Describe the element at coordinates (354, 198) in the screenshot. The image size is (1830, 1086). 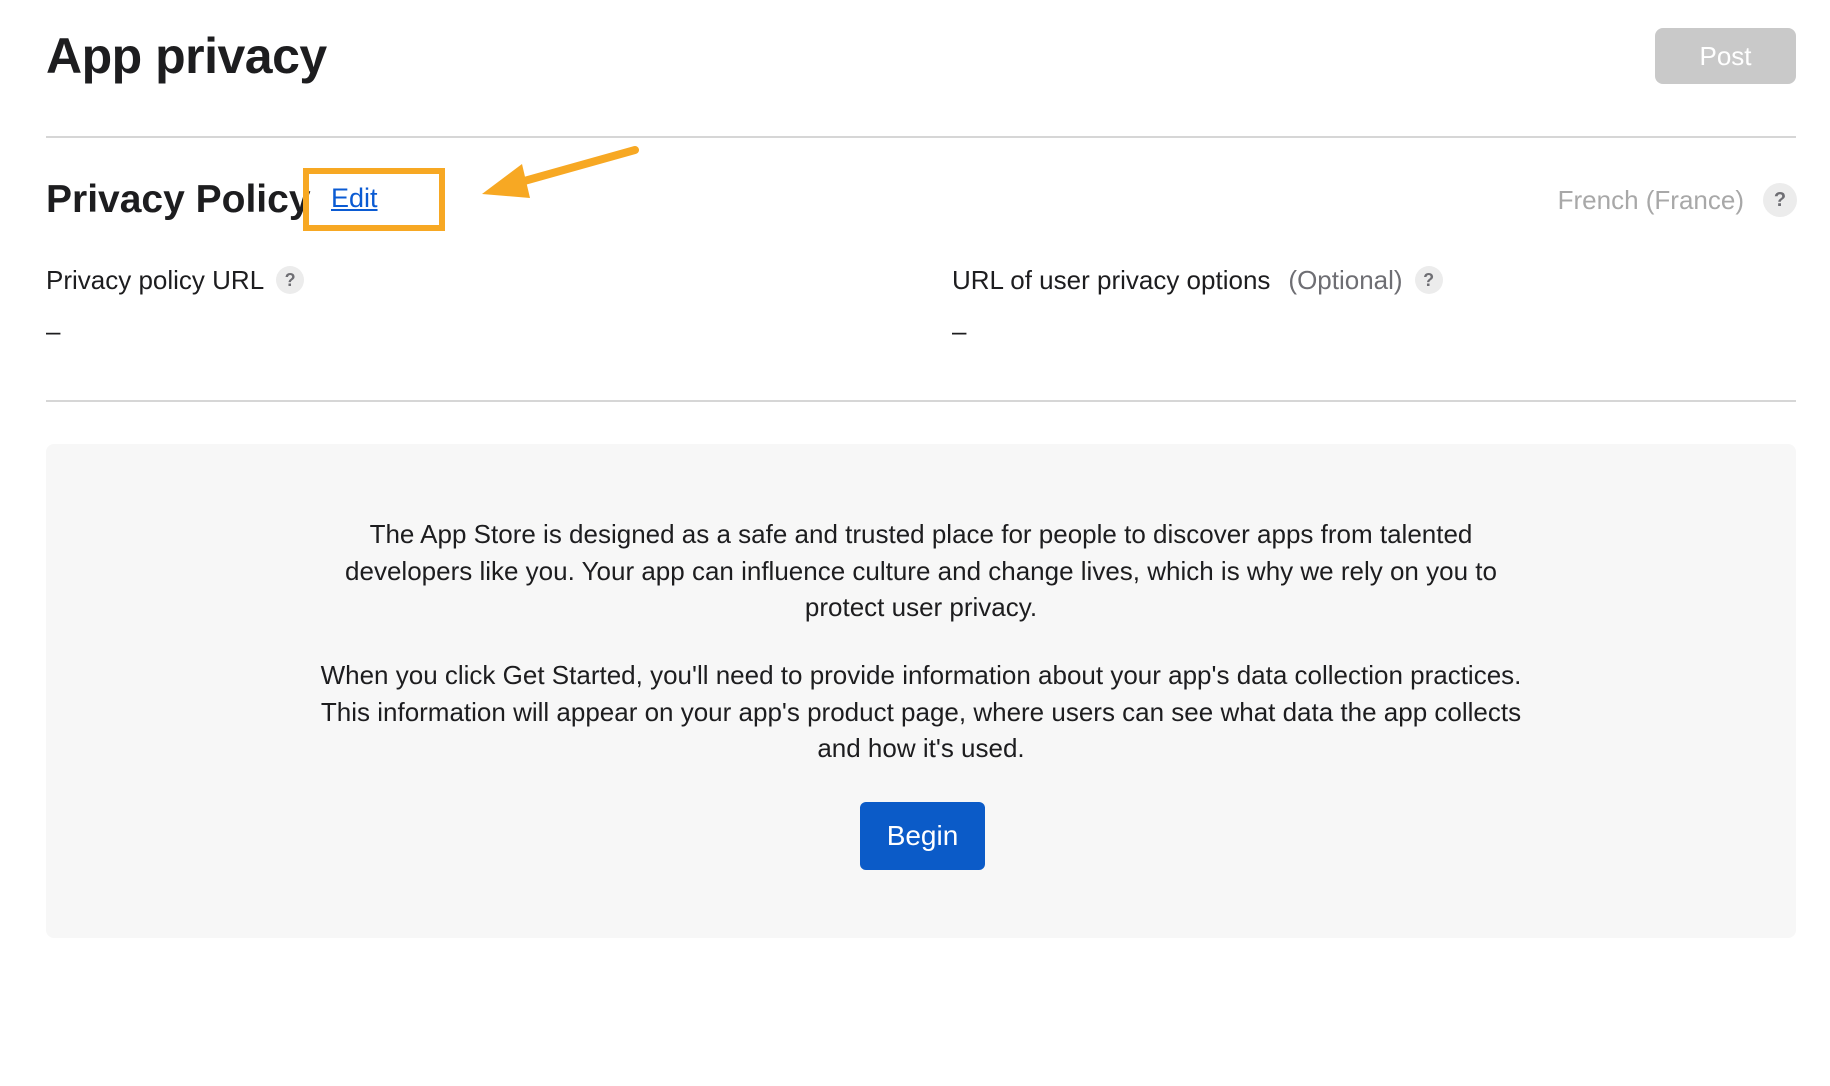
I see `edit-link: Edit` at that location.